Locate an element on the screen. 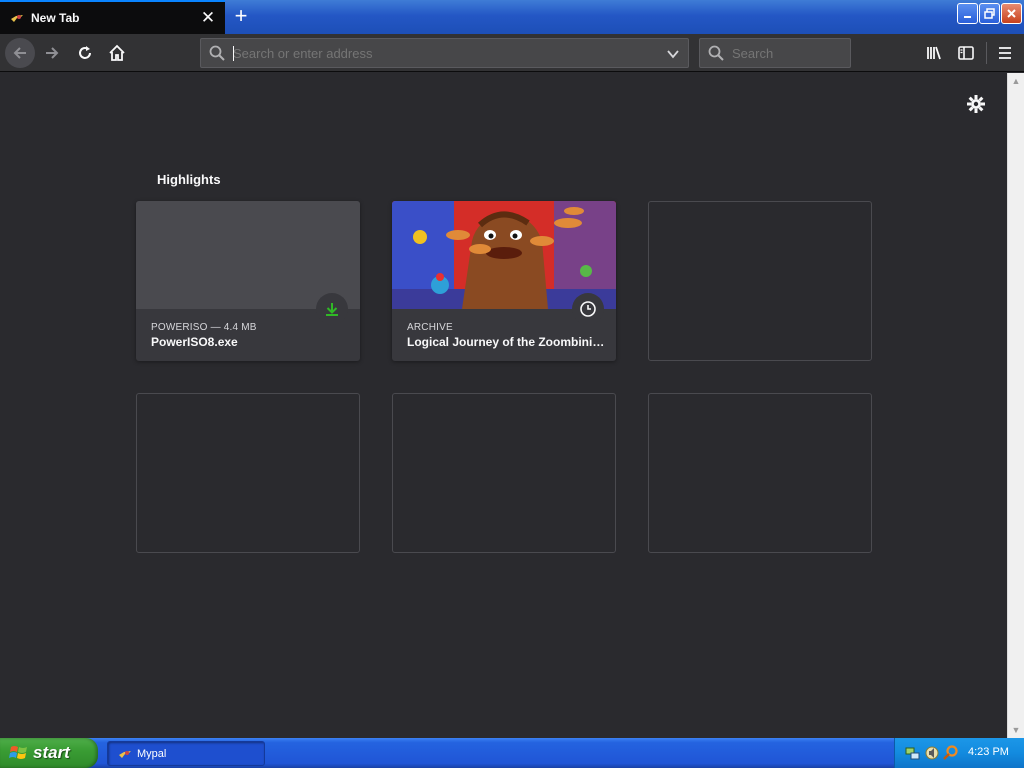  download-icon is located at coordinates (332, 309).